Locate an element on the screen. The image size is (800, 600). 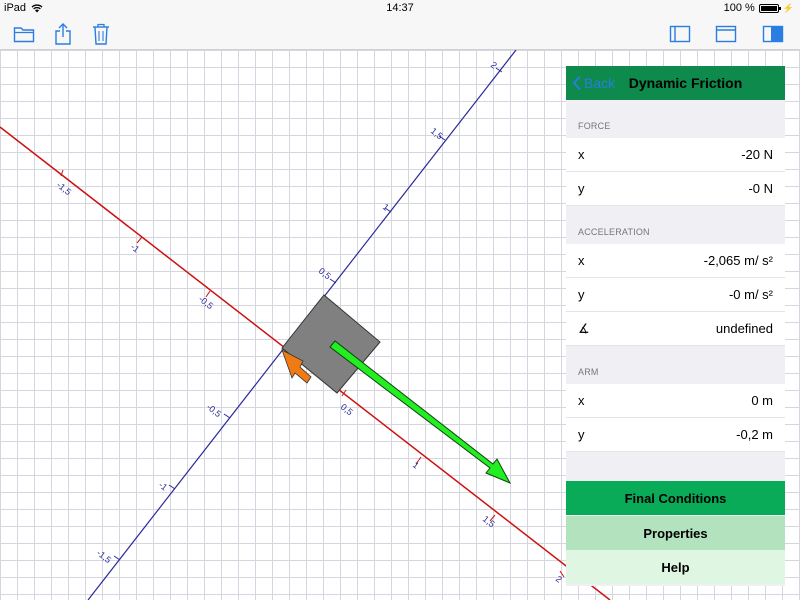
battery-fill is located at coordinates (768, 8).